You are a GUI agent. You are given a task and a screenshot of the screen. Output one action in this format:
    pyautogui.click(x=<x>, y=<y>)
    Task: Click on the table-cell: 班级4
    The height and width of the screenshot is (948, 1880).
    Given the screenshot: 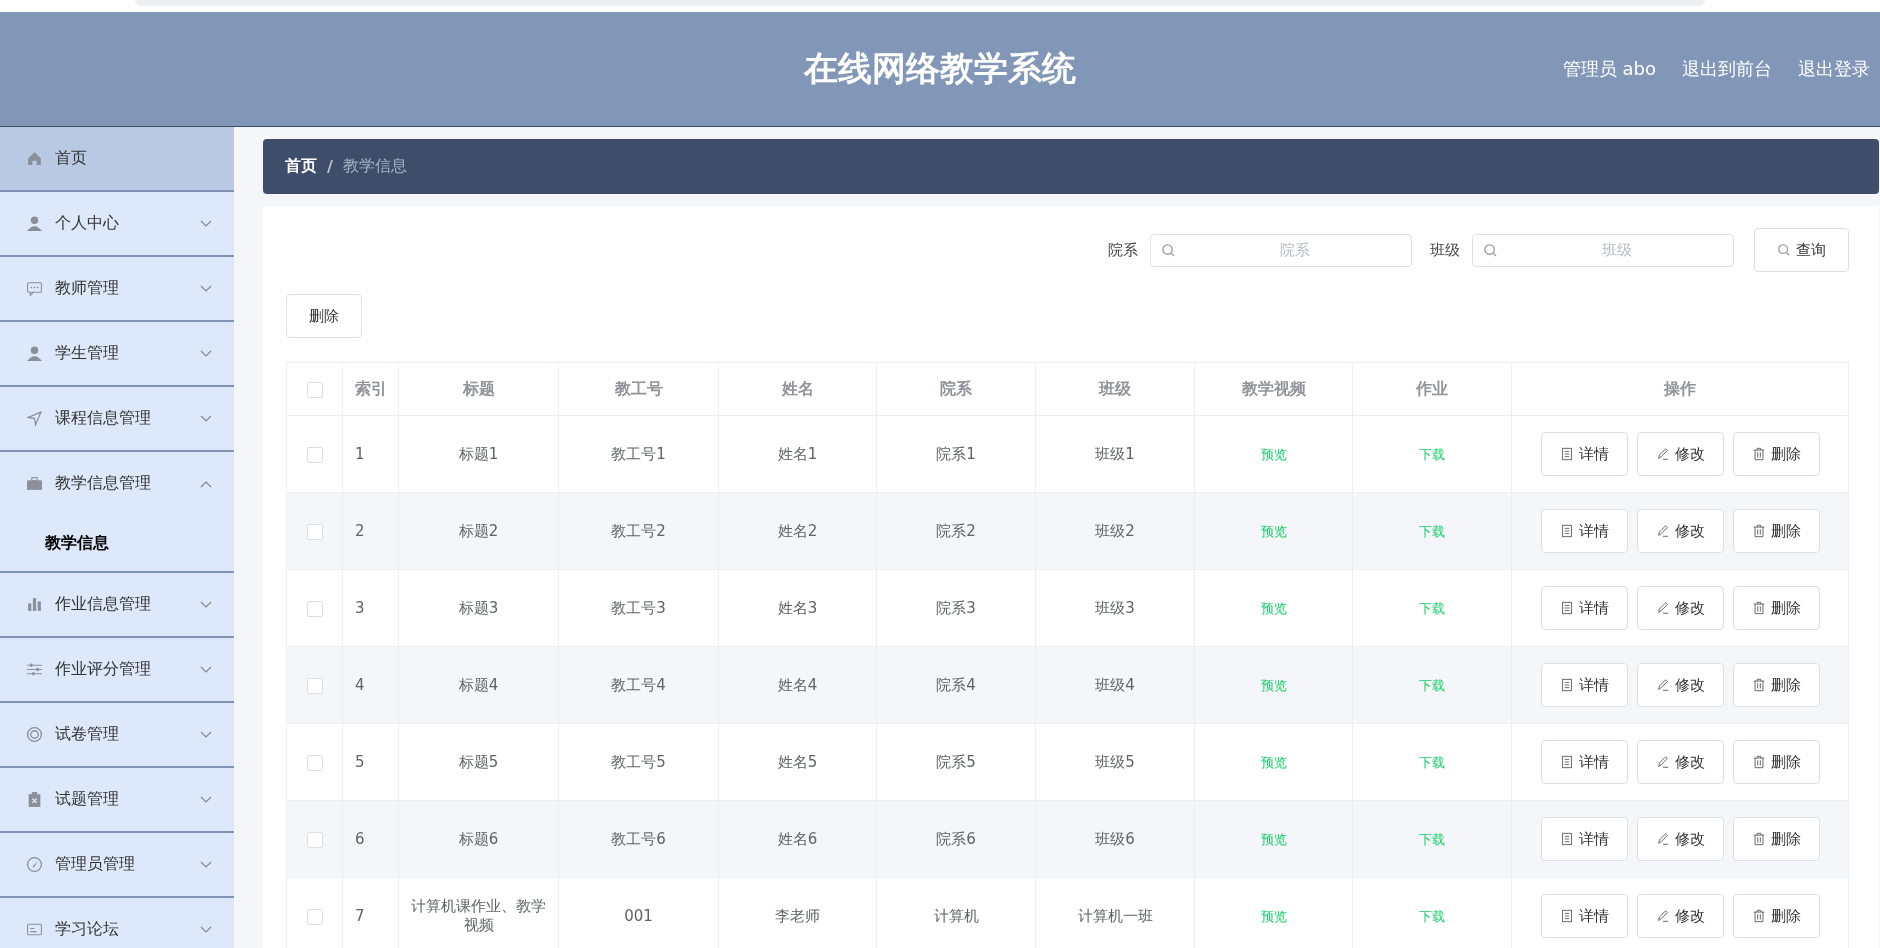 What is the action you would take?
    pyautogui.click(x=1115, y=684)
    